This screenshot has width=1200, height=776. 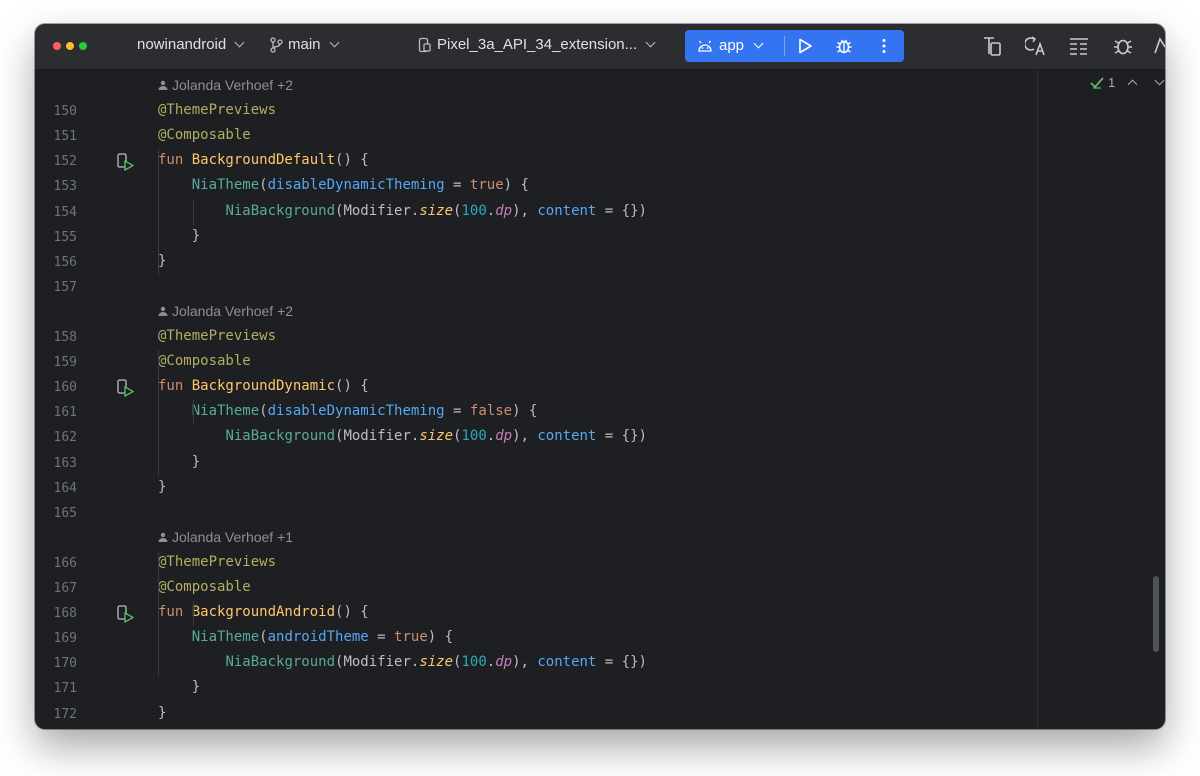 What do you see at coordinates (175, 386) in the screenshot?
I see `code-token: fun` at bounding box center [175, 386].